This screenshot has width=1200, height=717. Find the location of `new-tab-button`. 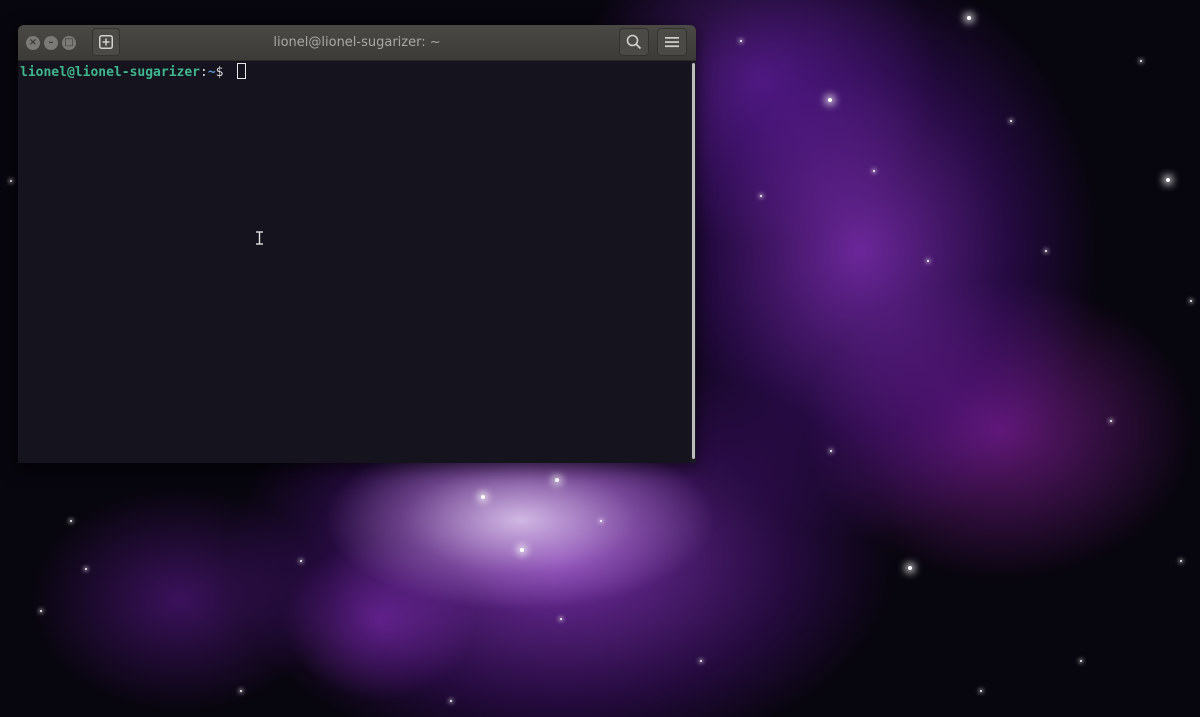

new-tab-button is located at coordinates (106, 42).